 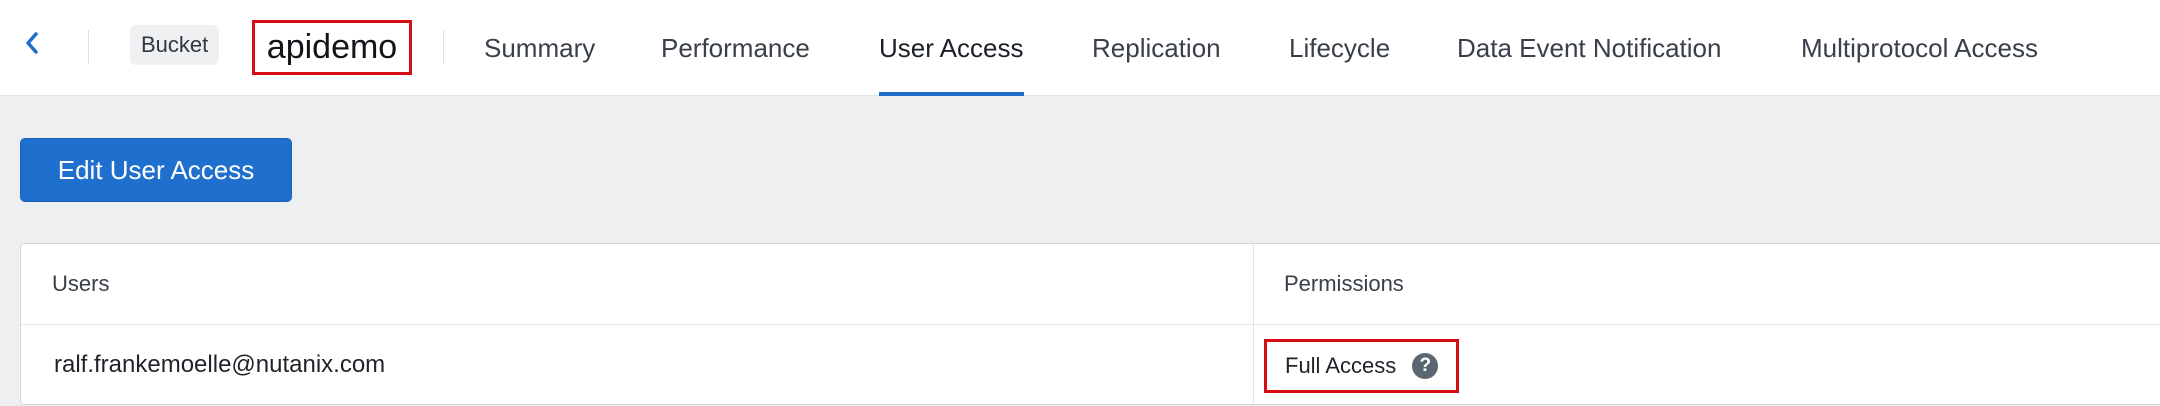 I want to click on tab-replication: Replication, so click(x=1156, y=48).